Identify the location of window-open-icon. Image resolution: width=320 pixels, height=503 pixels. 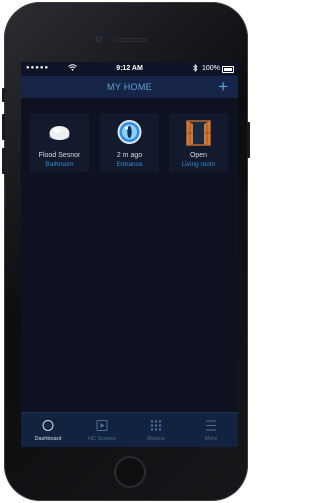
(198, 133).